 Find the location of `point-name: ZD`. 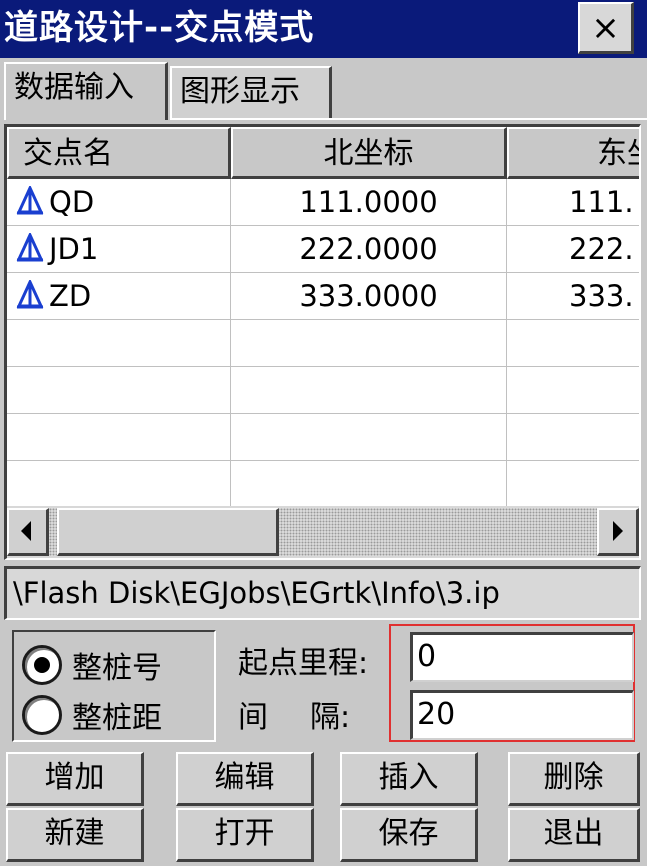

point-name: ZD is located at coordinates (70, 296).